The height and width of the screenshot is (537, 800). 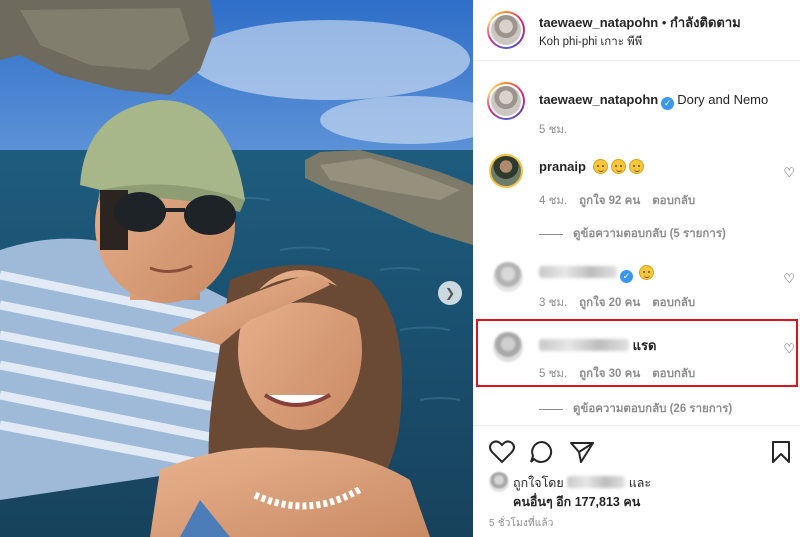 I want to click on likes-summary: ถูกใจโดย และ, so click(x=582, y=483).